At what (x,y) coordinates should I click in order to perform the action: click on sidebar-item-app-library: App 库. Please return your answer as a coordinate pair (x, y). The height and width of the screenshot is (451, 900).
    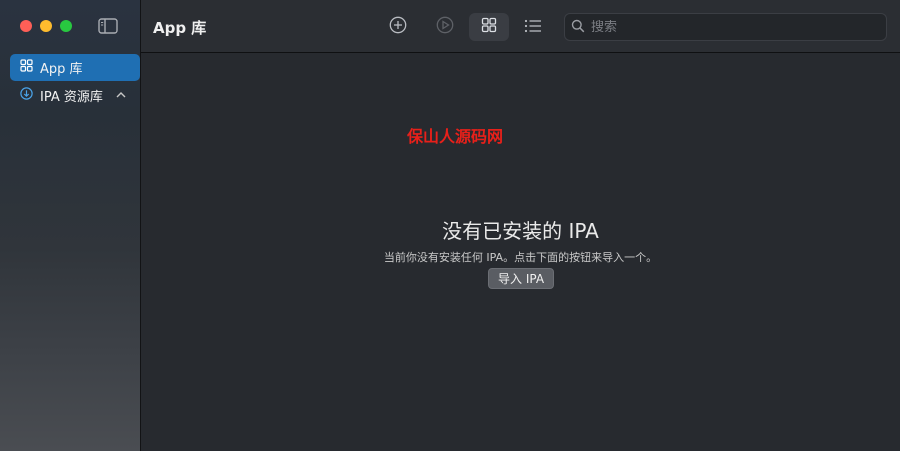
    Looking at the image, I should click on (75, 67).